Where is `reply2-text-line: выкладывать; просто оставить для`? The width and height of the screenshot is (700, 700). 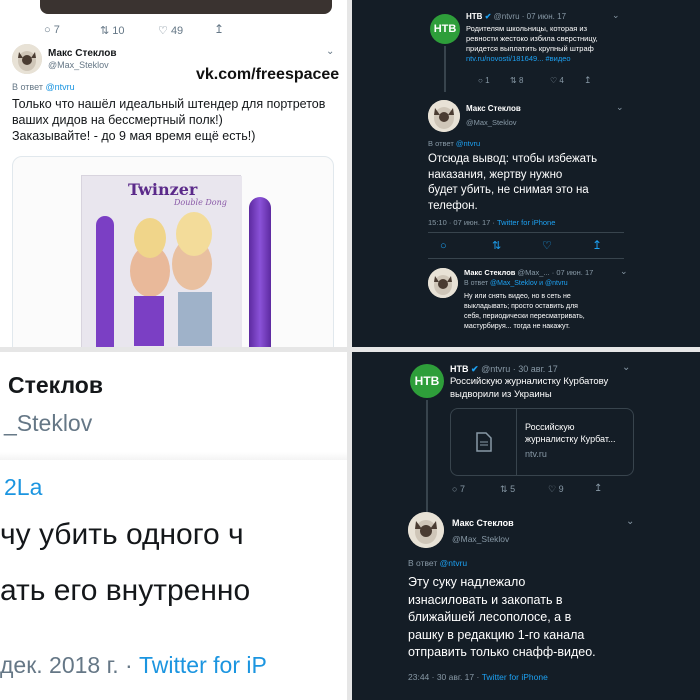 reply2-text-line: выкладывать; просто оставить для is located at coordinates (521, 306).